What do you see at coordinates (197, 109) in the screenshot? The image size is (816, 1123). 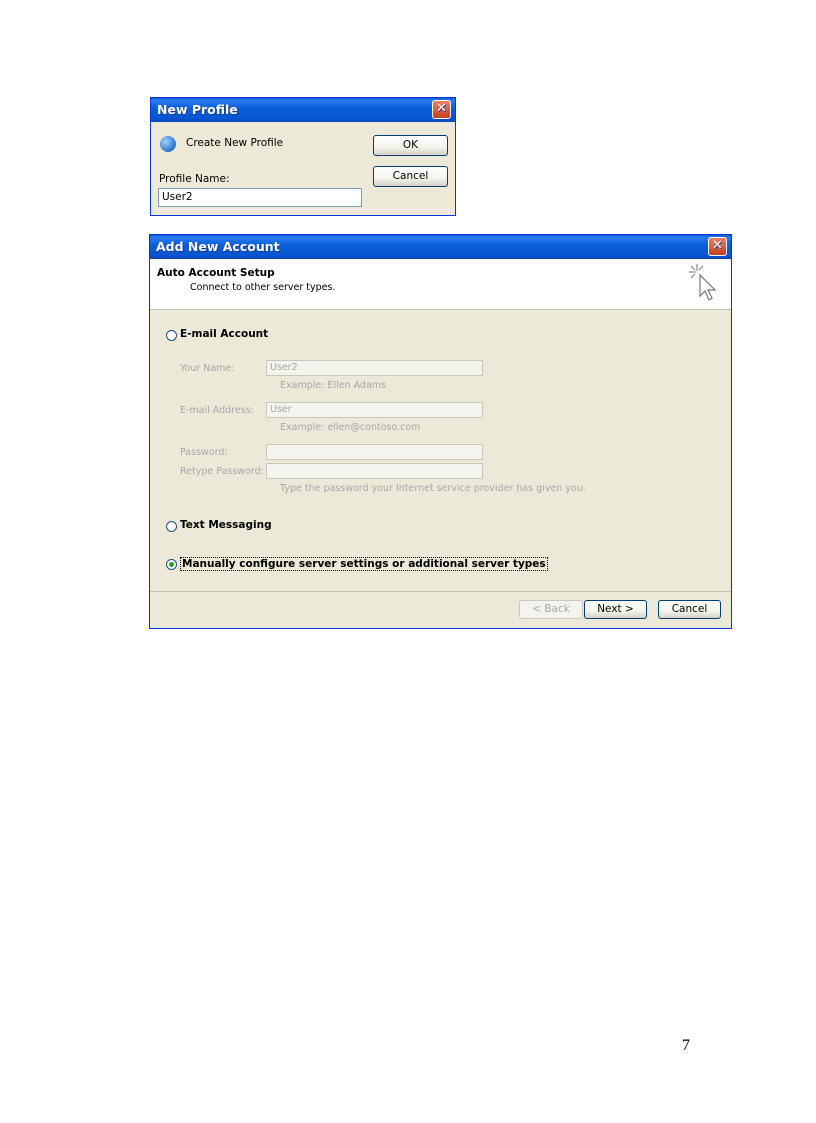 I see `new-profile-title: New Profile` at bounding box center [197, 109].